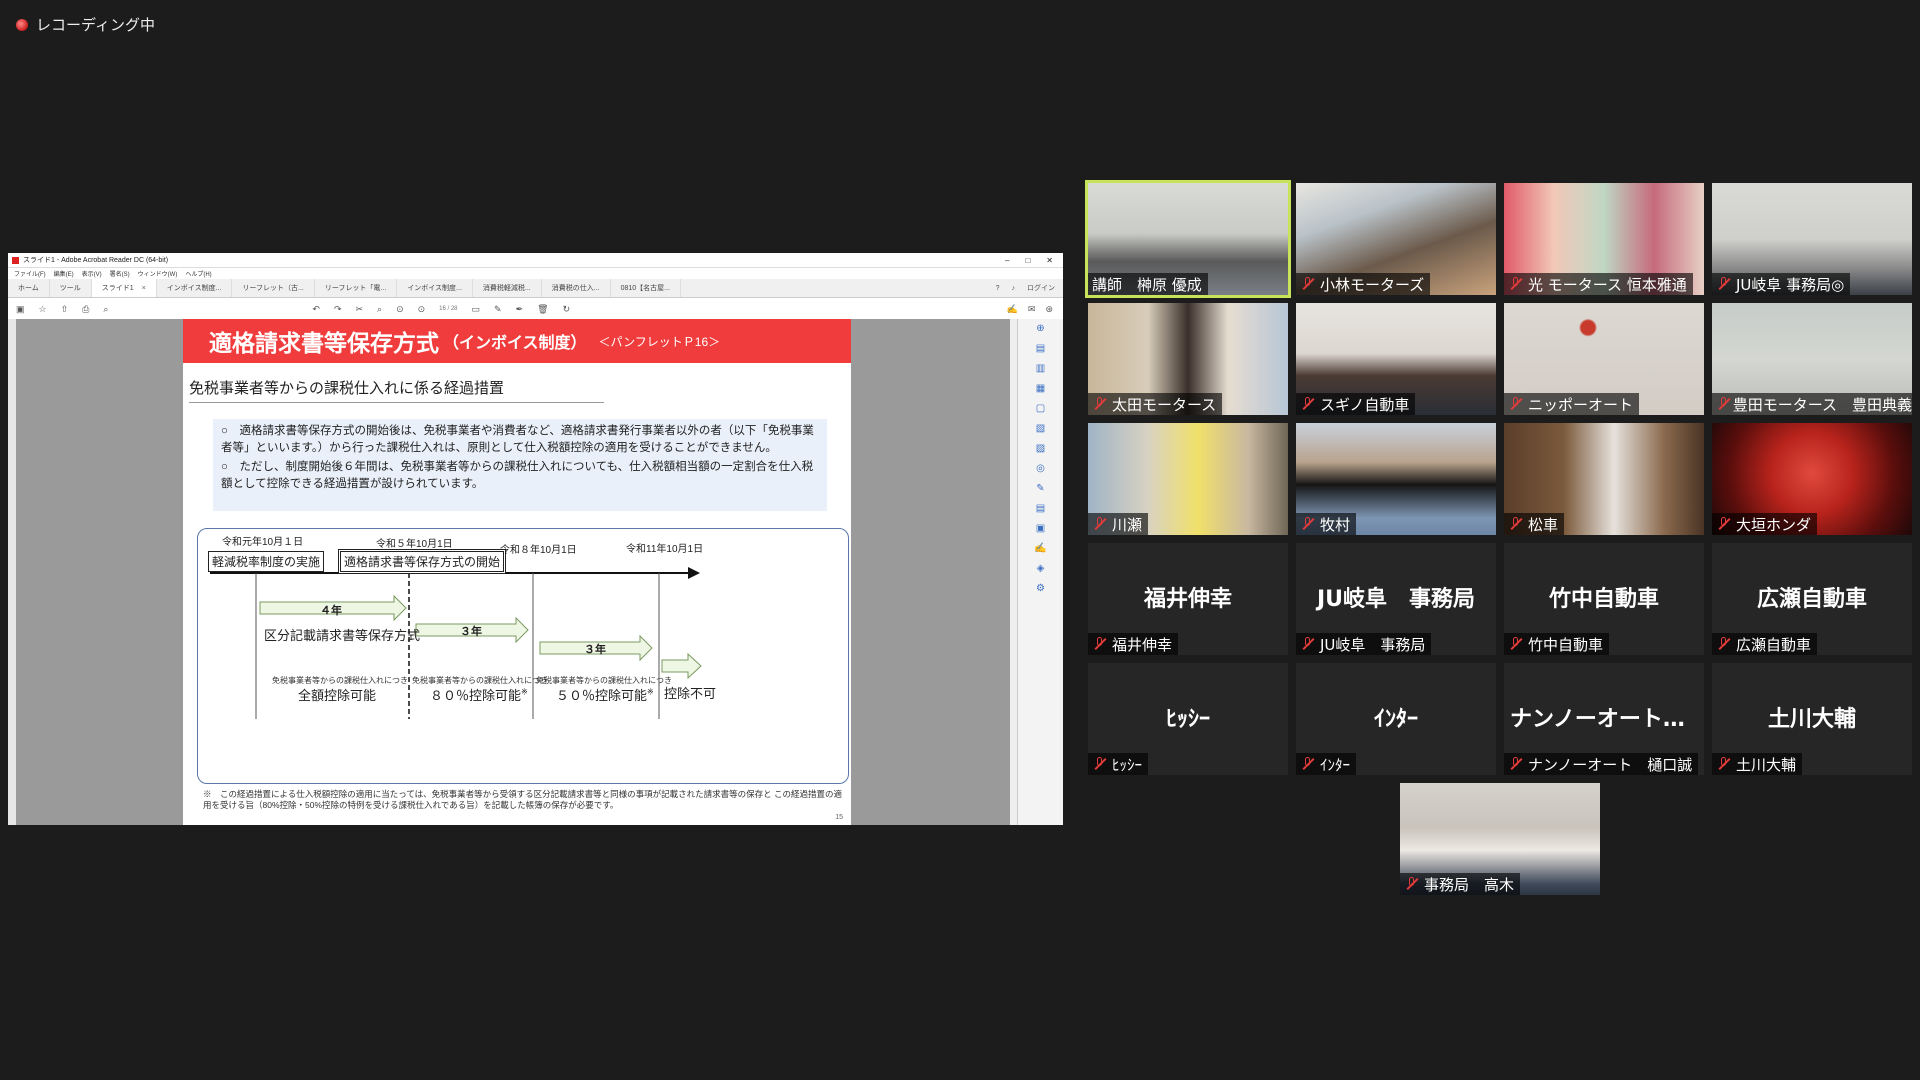 The height and width of the screenshot is (1080, 1920). I want to click on help-icon: ?, so click(998, 288).